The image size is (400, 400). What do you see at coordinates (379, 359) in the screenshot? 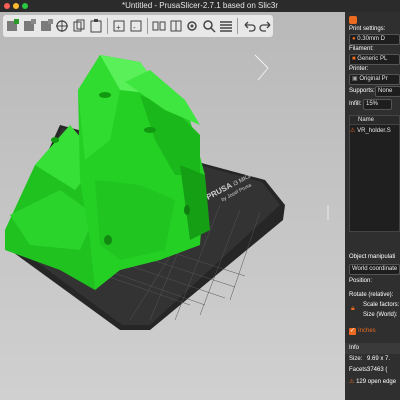
I see `size-info-value: 9.69 x 7.` at bounding box center [379, 359].